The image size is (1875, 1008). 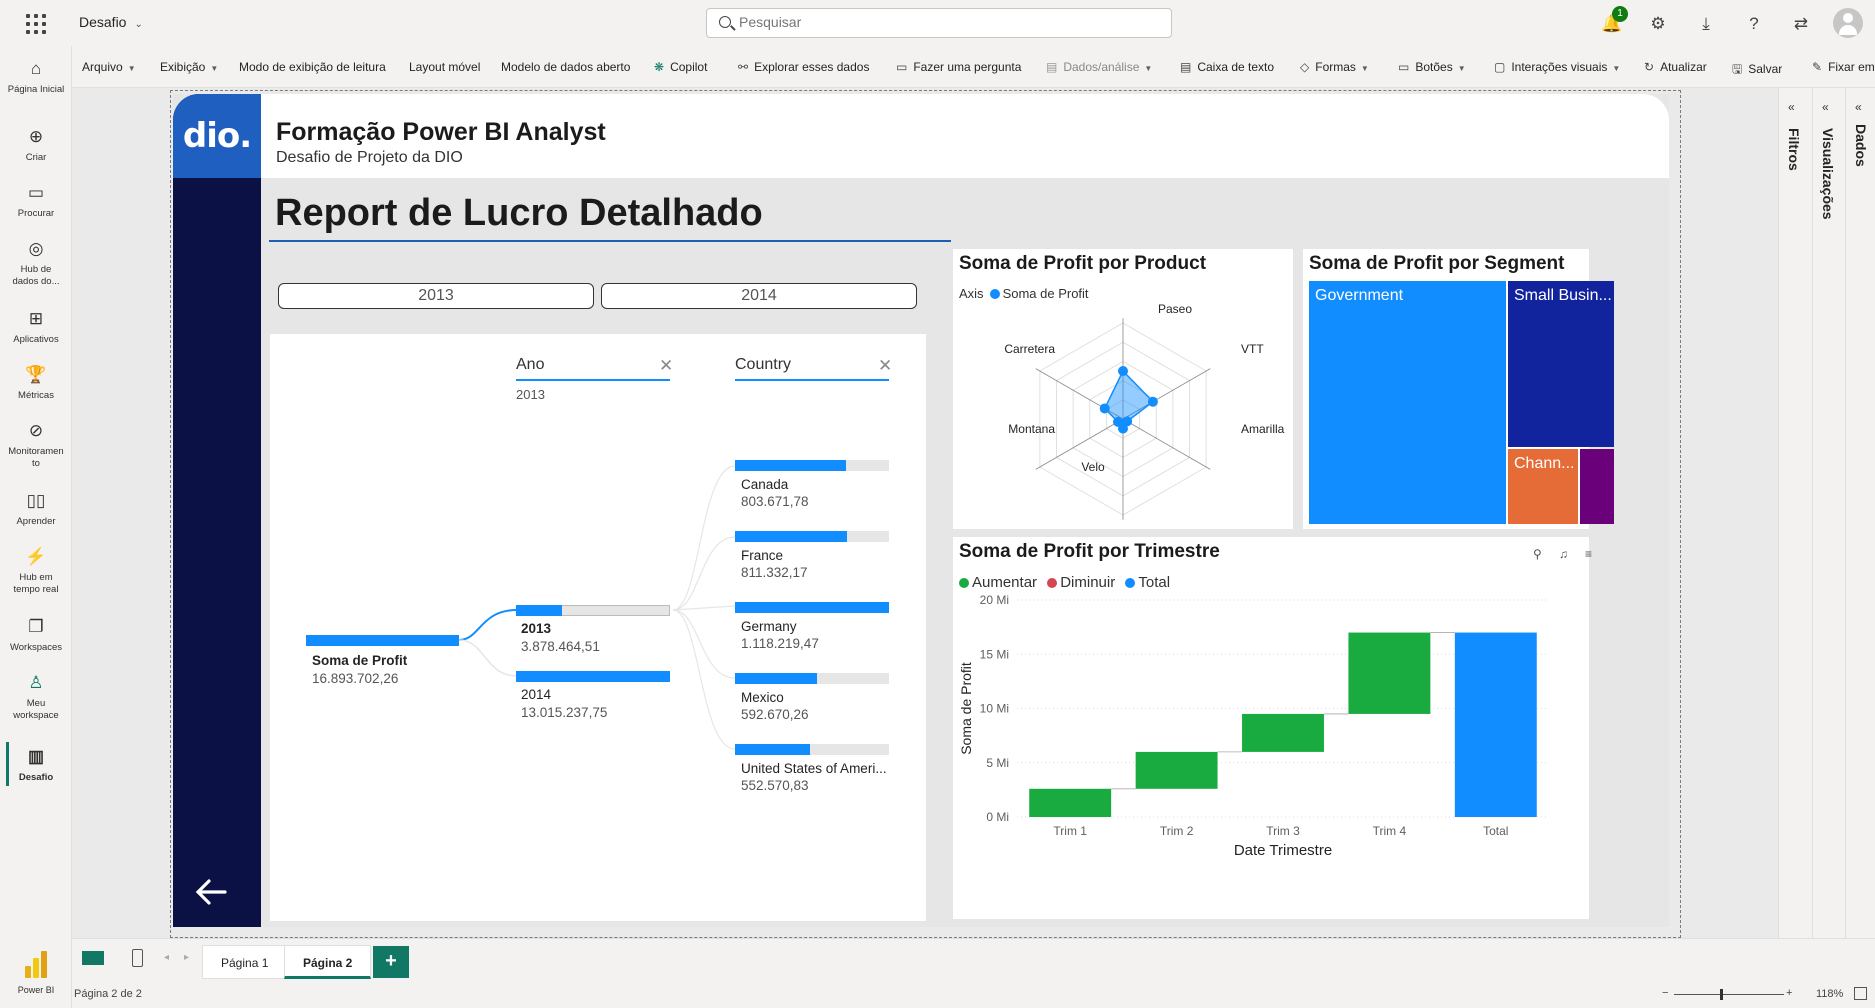 I want to click on tree-connectors, so click(x=597, y=607).